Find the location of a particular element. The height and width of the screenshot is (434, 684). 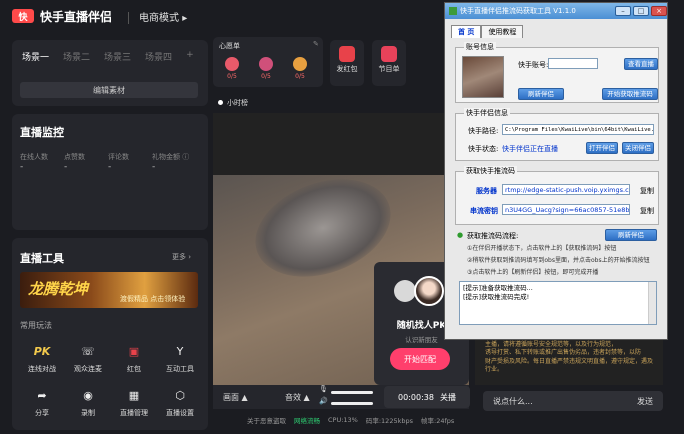

chevron-right-icon: ▸ is located at coordinates (185, 18).